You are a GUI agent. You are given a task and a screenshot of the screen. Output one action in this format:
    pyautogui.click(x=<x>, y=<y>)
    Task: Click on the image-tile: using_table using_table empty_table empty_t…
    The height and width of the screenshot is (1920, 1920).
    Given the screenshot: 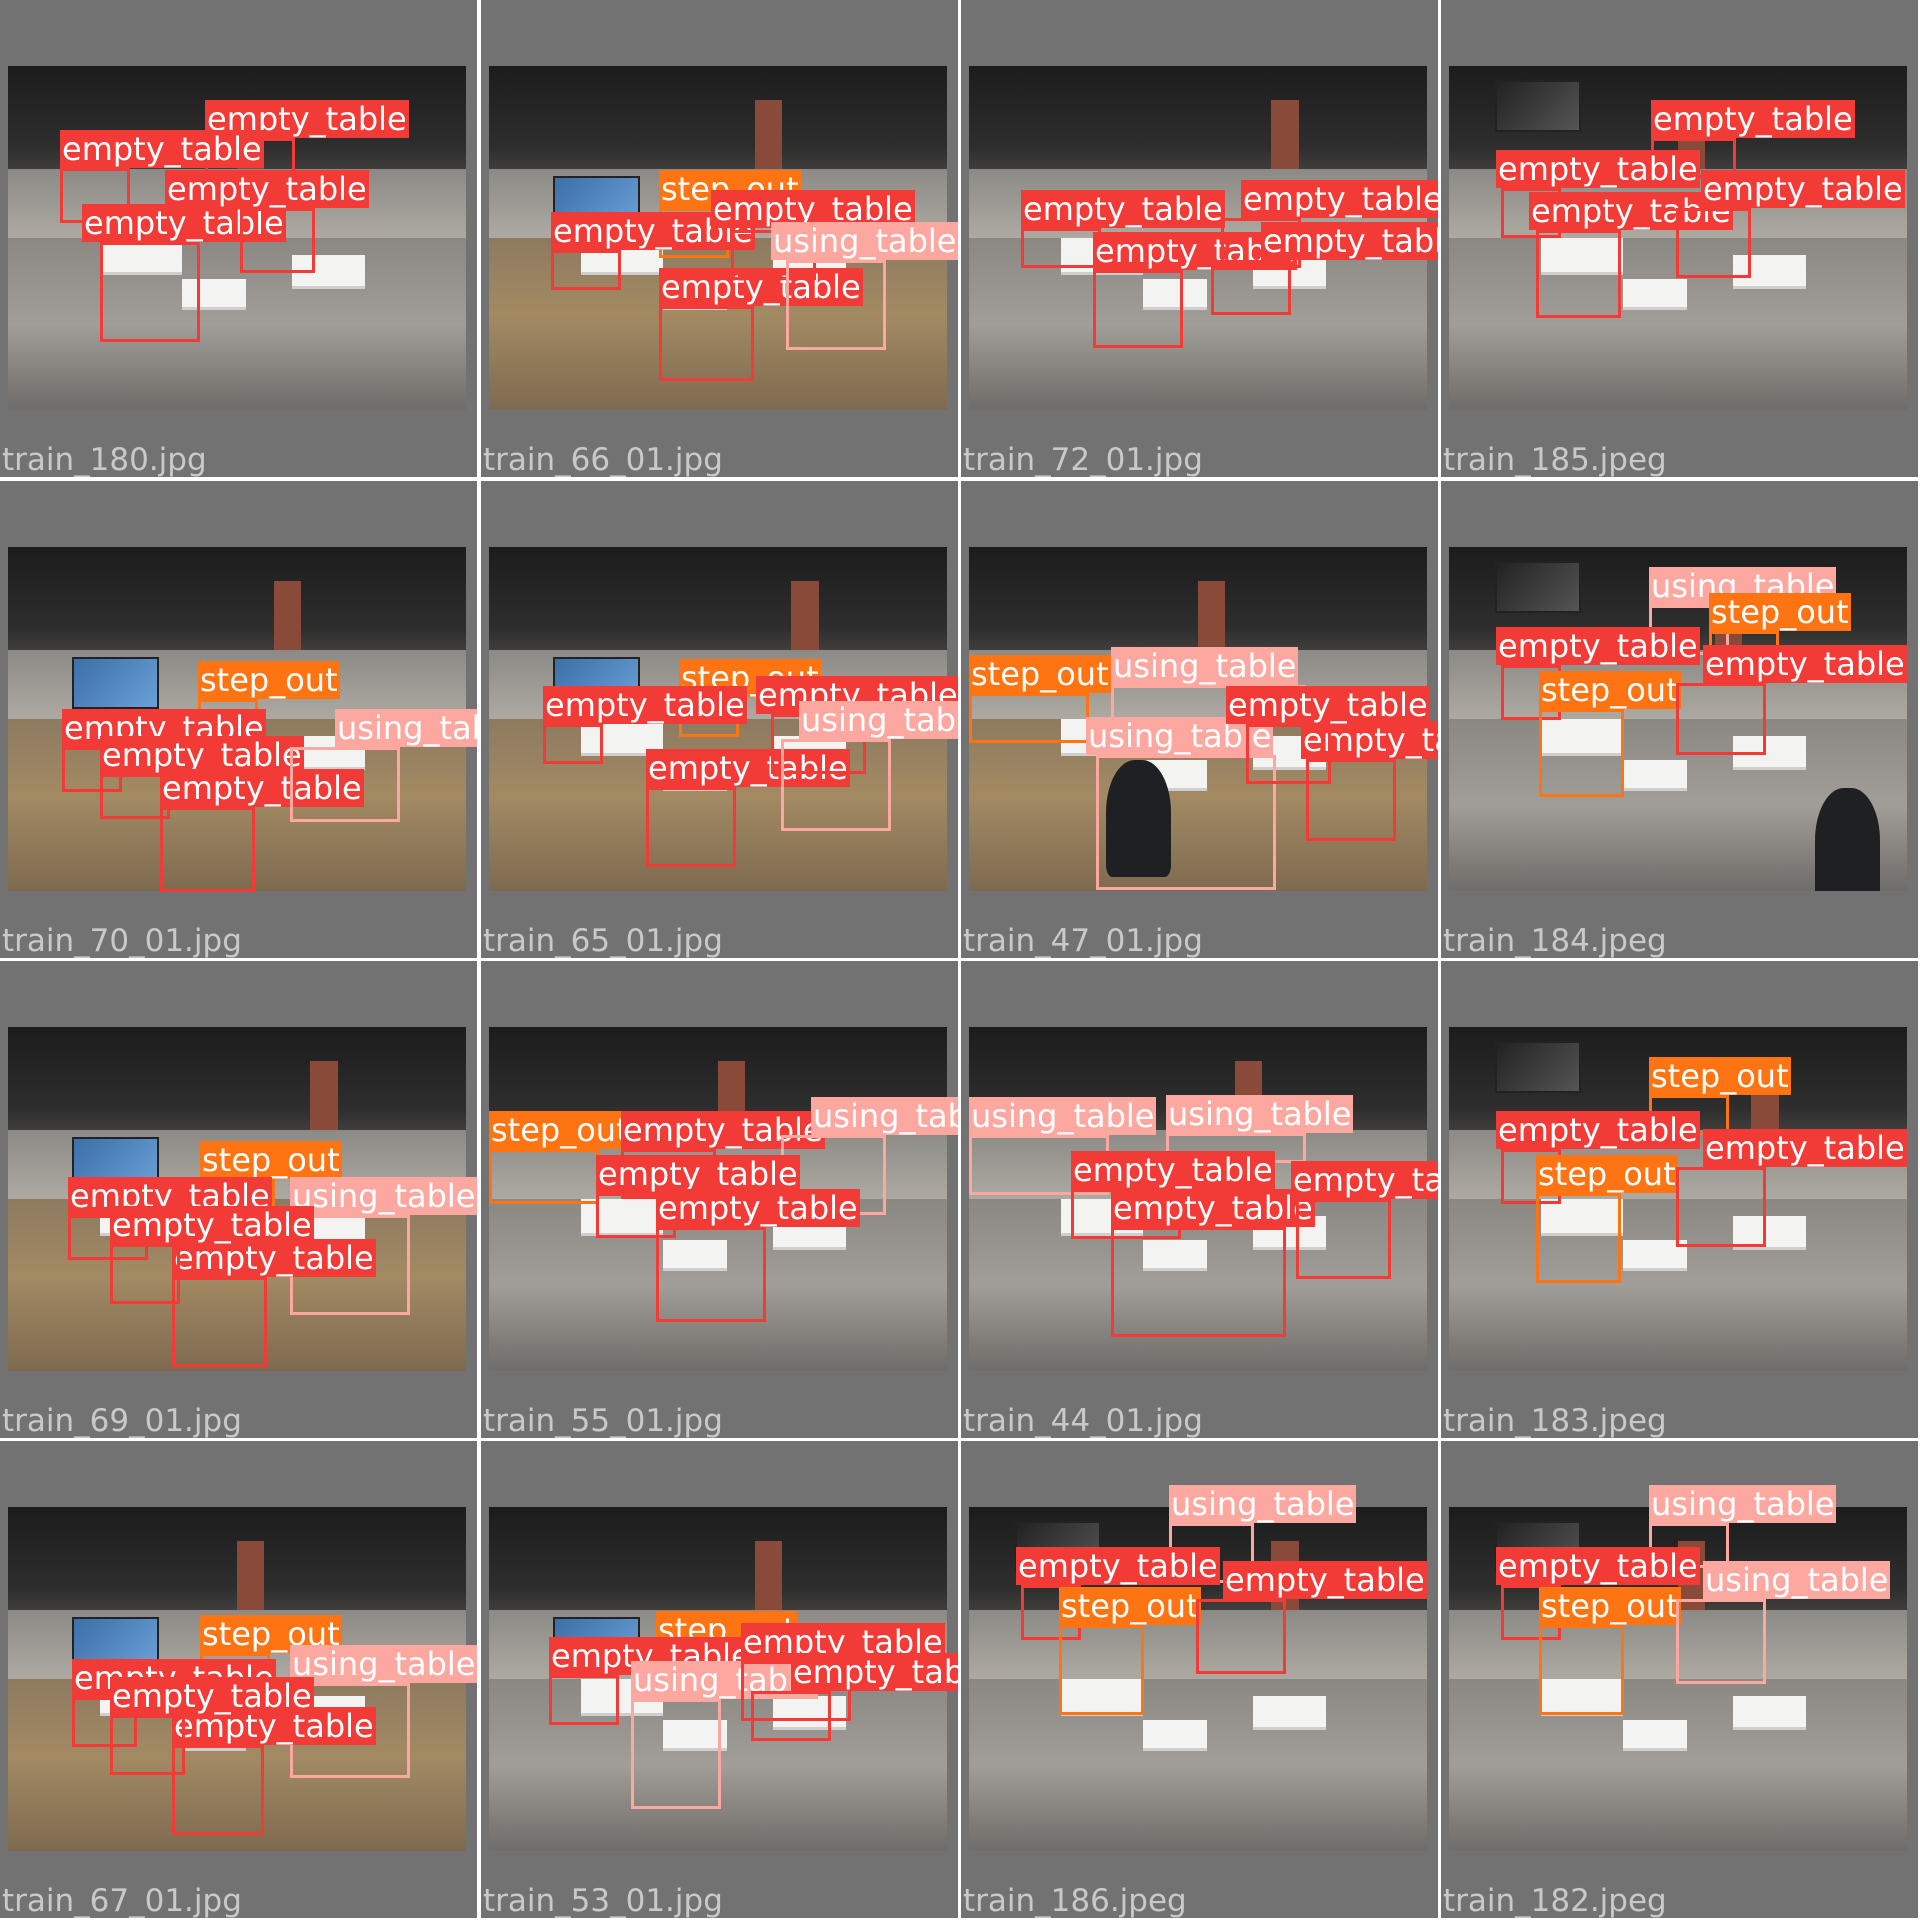 What is the action you would take?
    pyautogui.click(x=1199, y=1199)
    